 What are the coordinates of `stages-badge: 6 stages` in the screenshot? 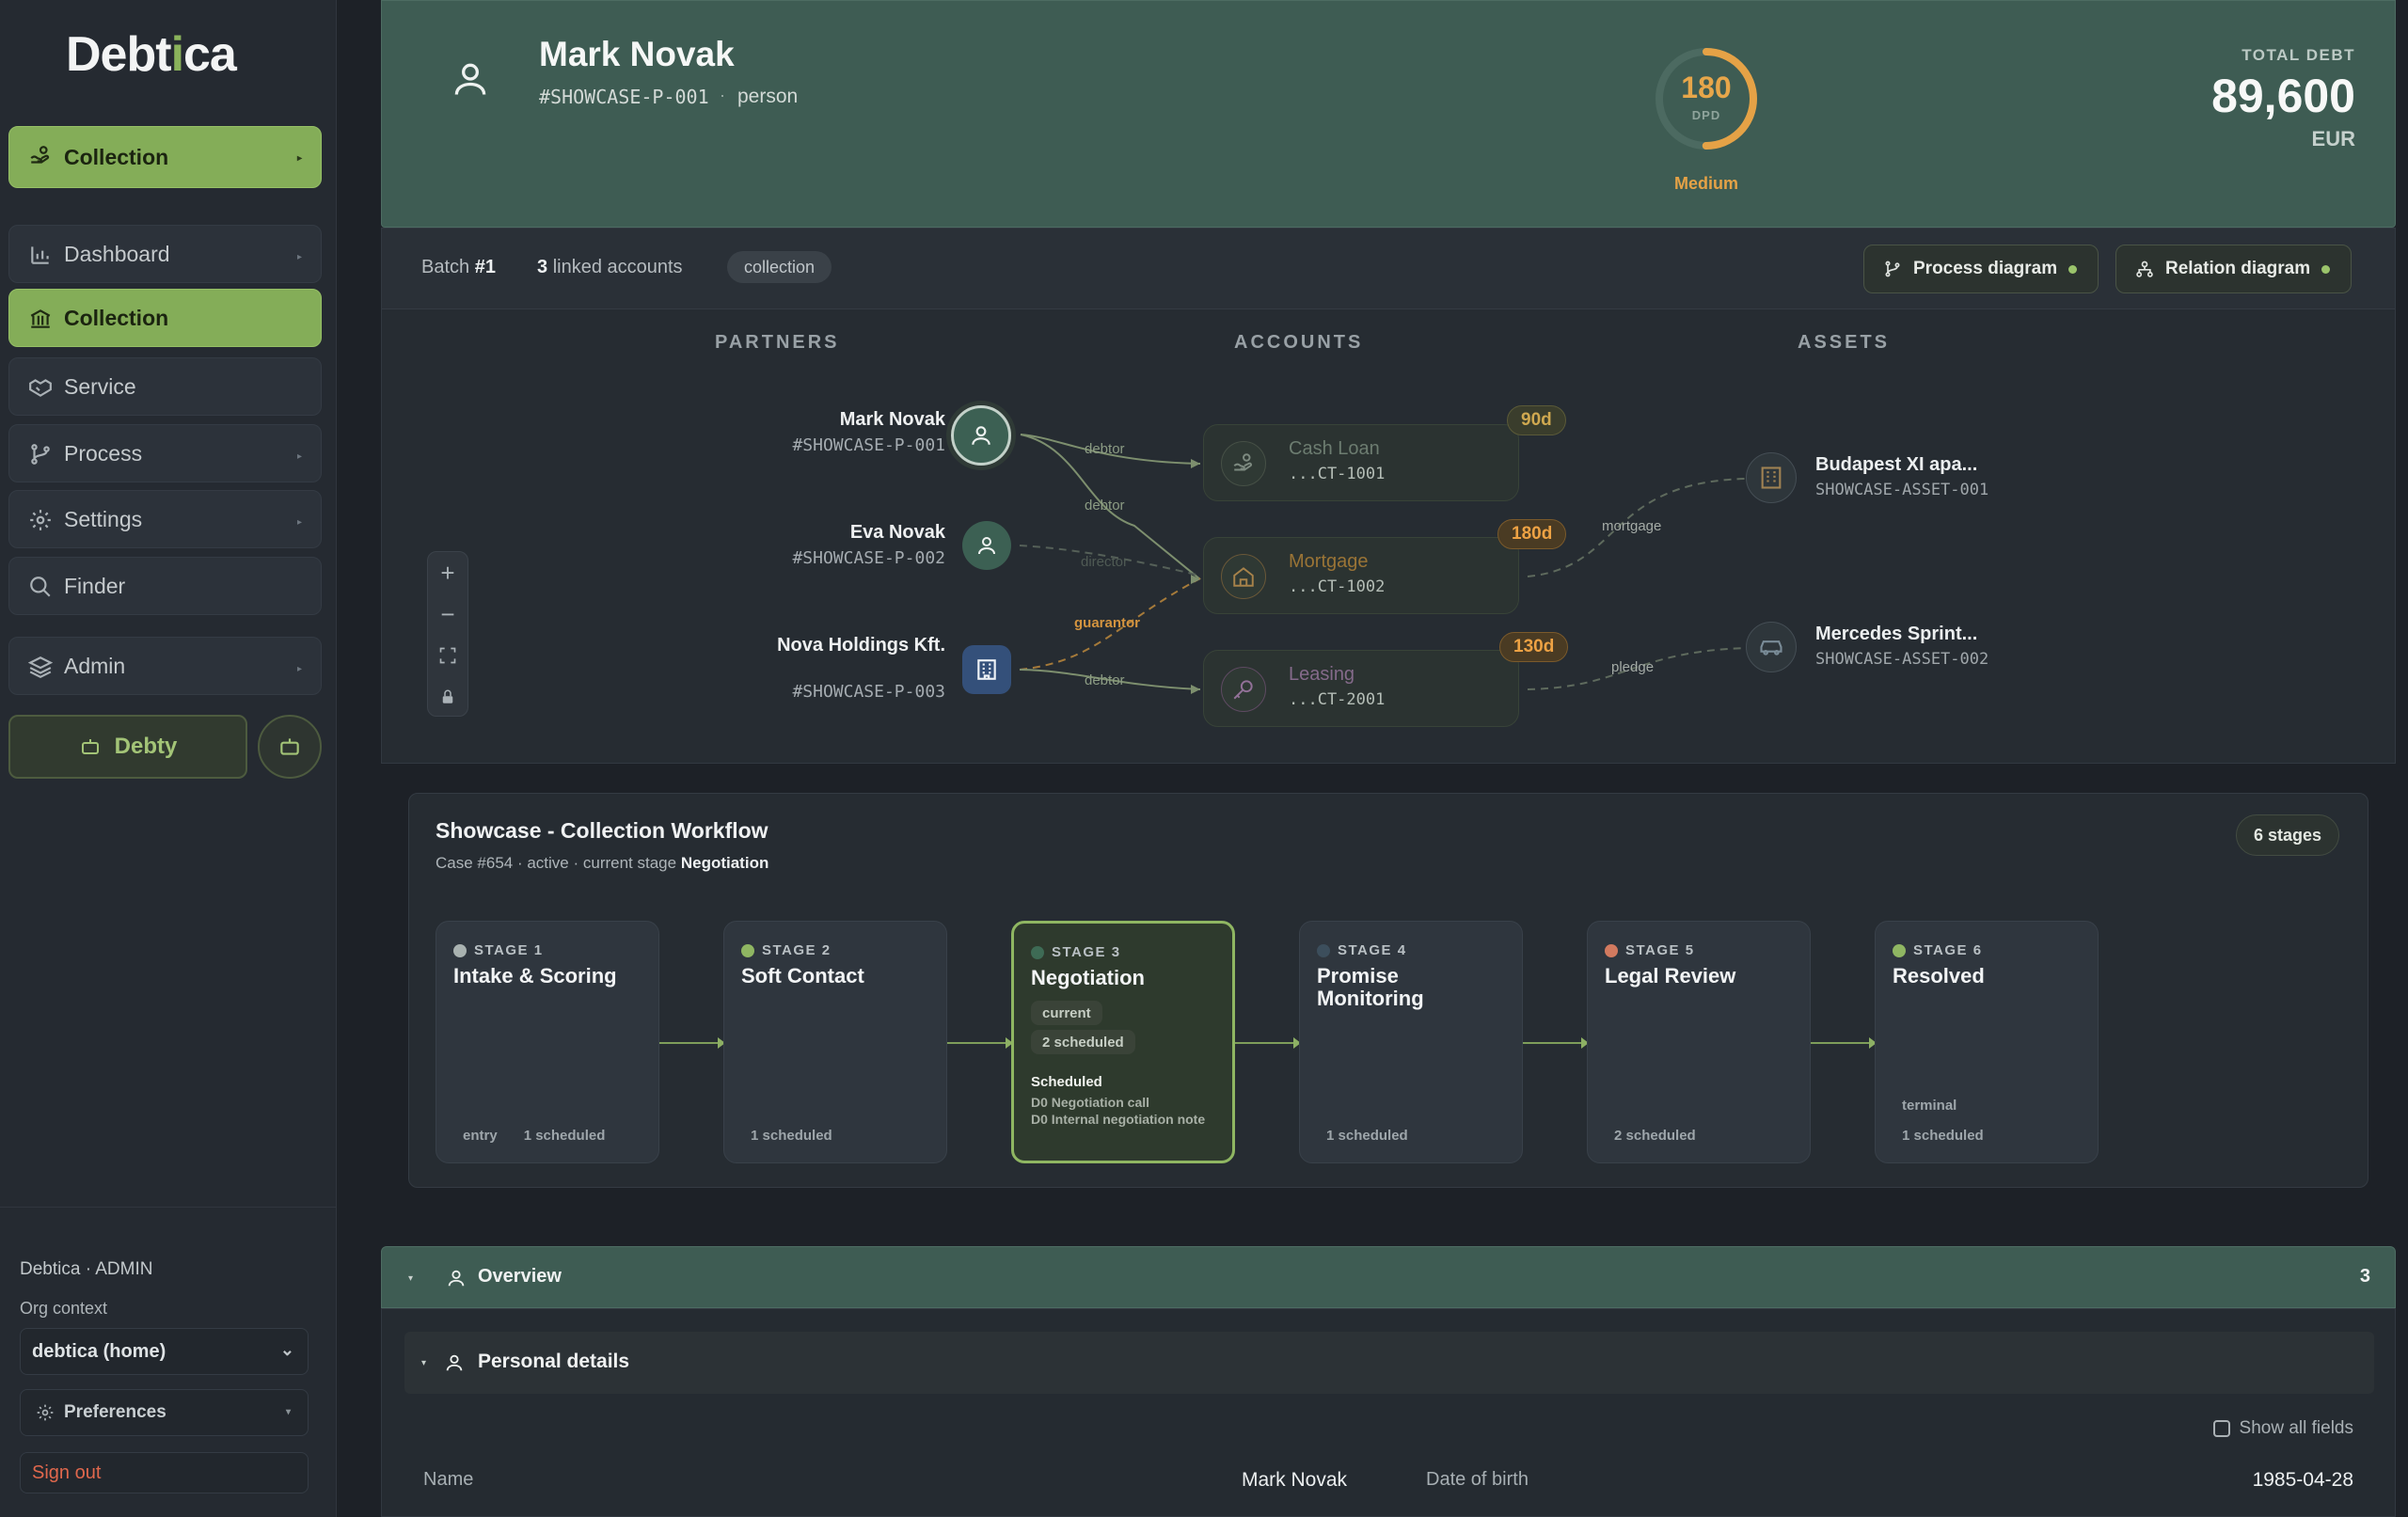 It's located at (2287, 835).